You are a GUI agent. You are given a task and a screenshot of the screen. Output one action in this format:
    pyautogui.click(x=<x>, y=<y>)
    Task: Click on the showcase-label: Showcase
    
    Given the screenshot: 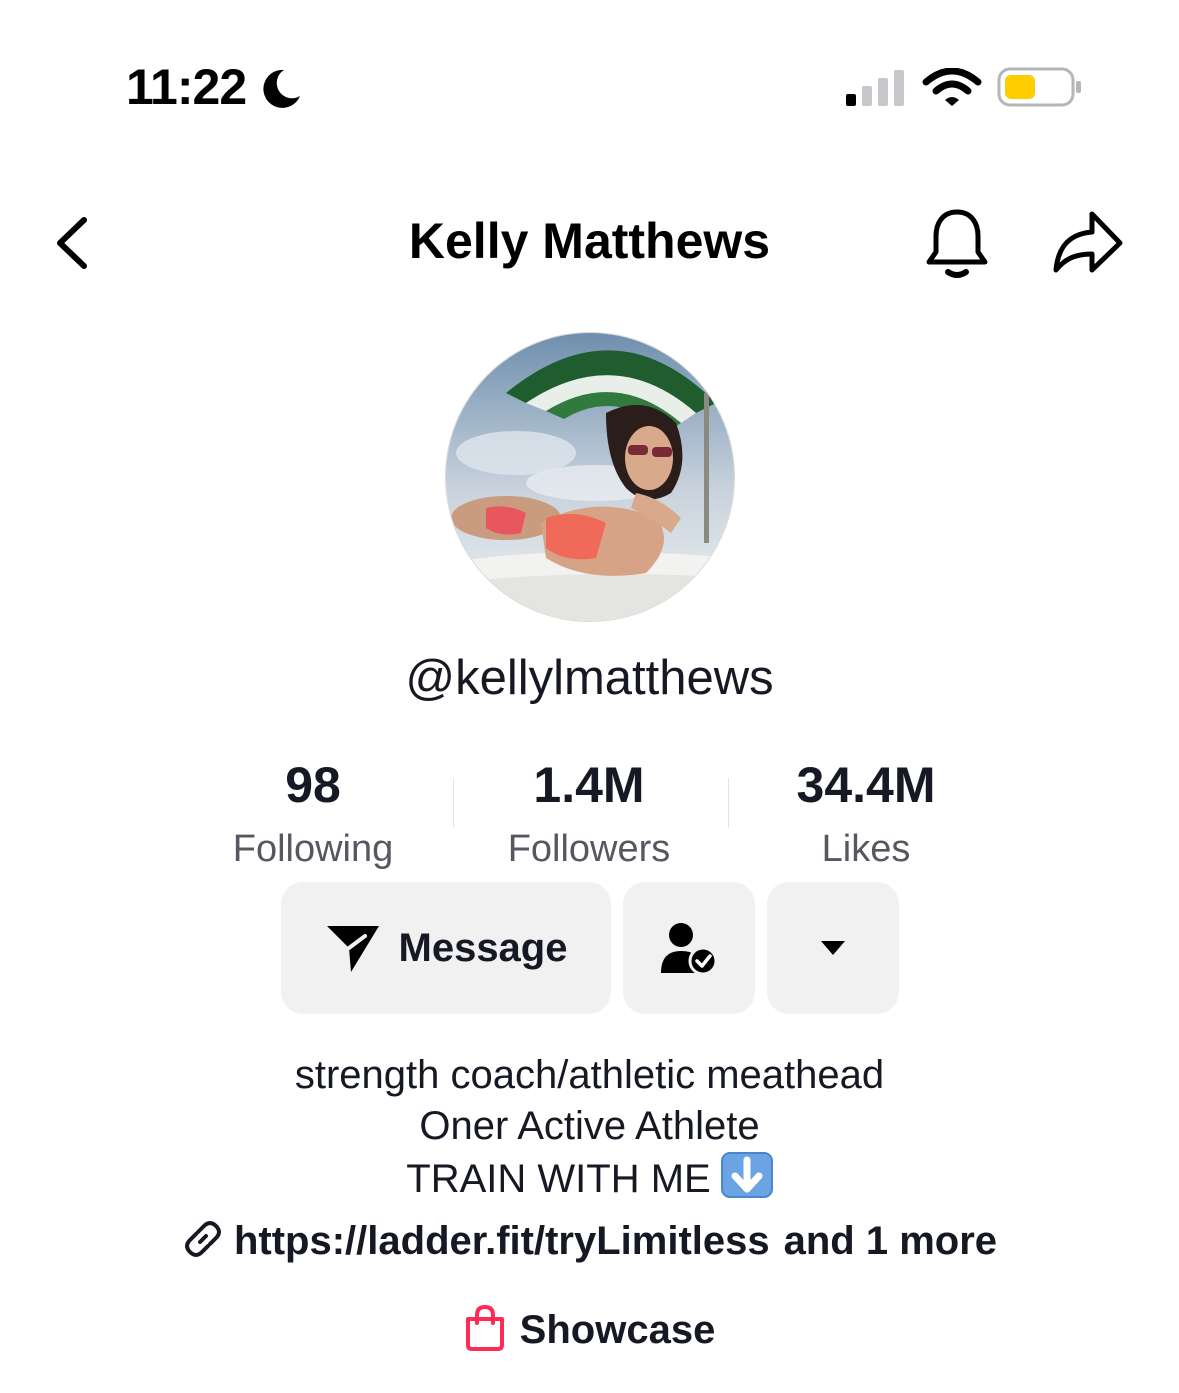 What is the action you would take?
    pyautogui.click(x=618, y=1330)
    